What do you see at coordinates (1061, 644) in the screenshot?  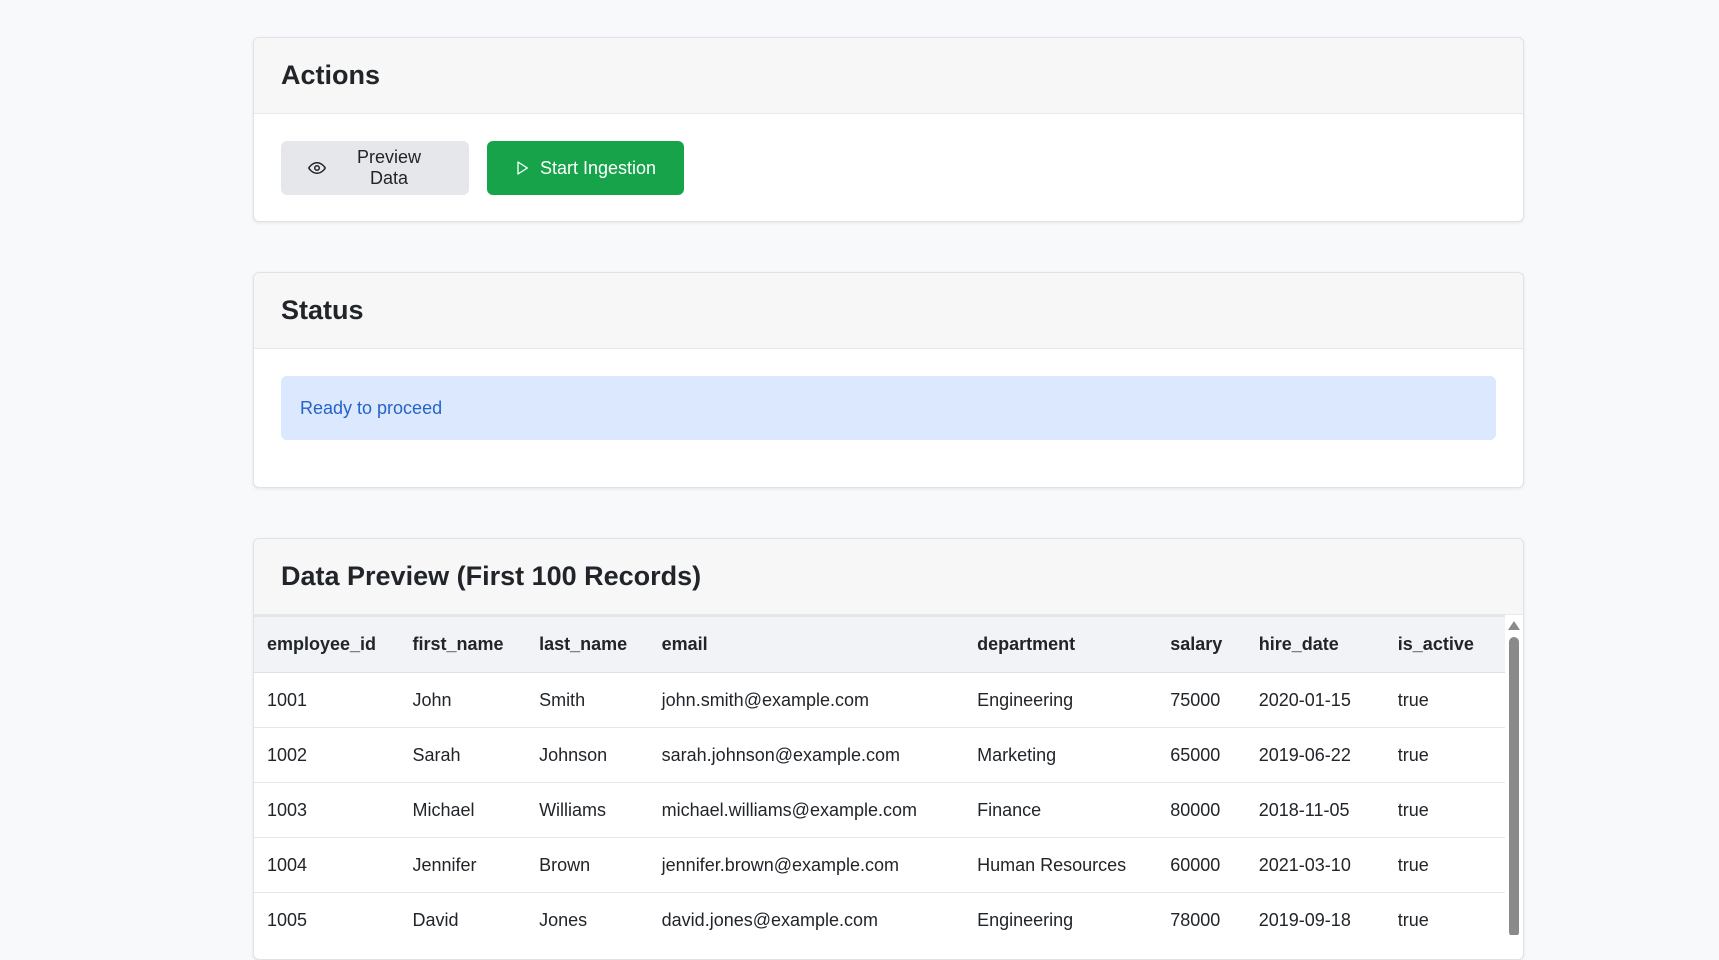 I see `column-header-department: department` at bounding box center [1061, 644].